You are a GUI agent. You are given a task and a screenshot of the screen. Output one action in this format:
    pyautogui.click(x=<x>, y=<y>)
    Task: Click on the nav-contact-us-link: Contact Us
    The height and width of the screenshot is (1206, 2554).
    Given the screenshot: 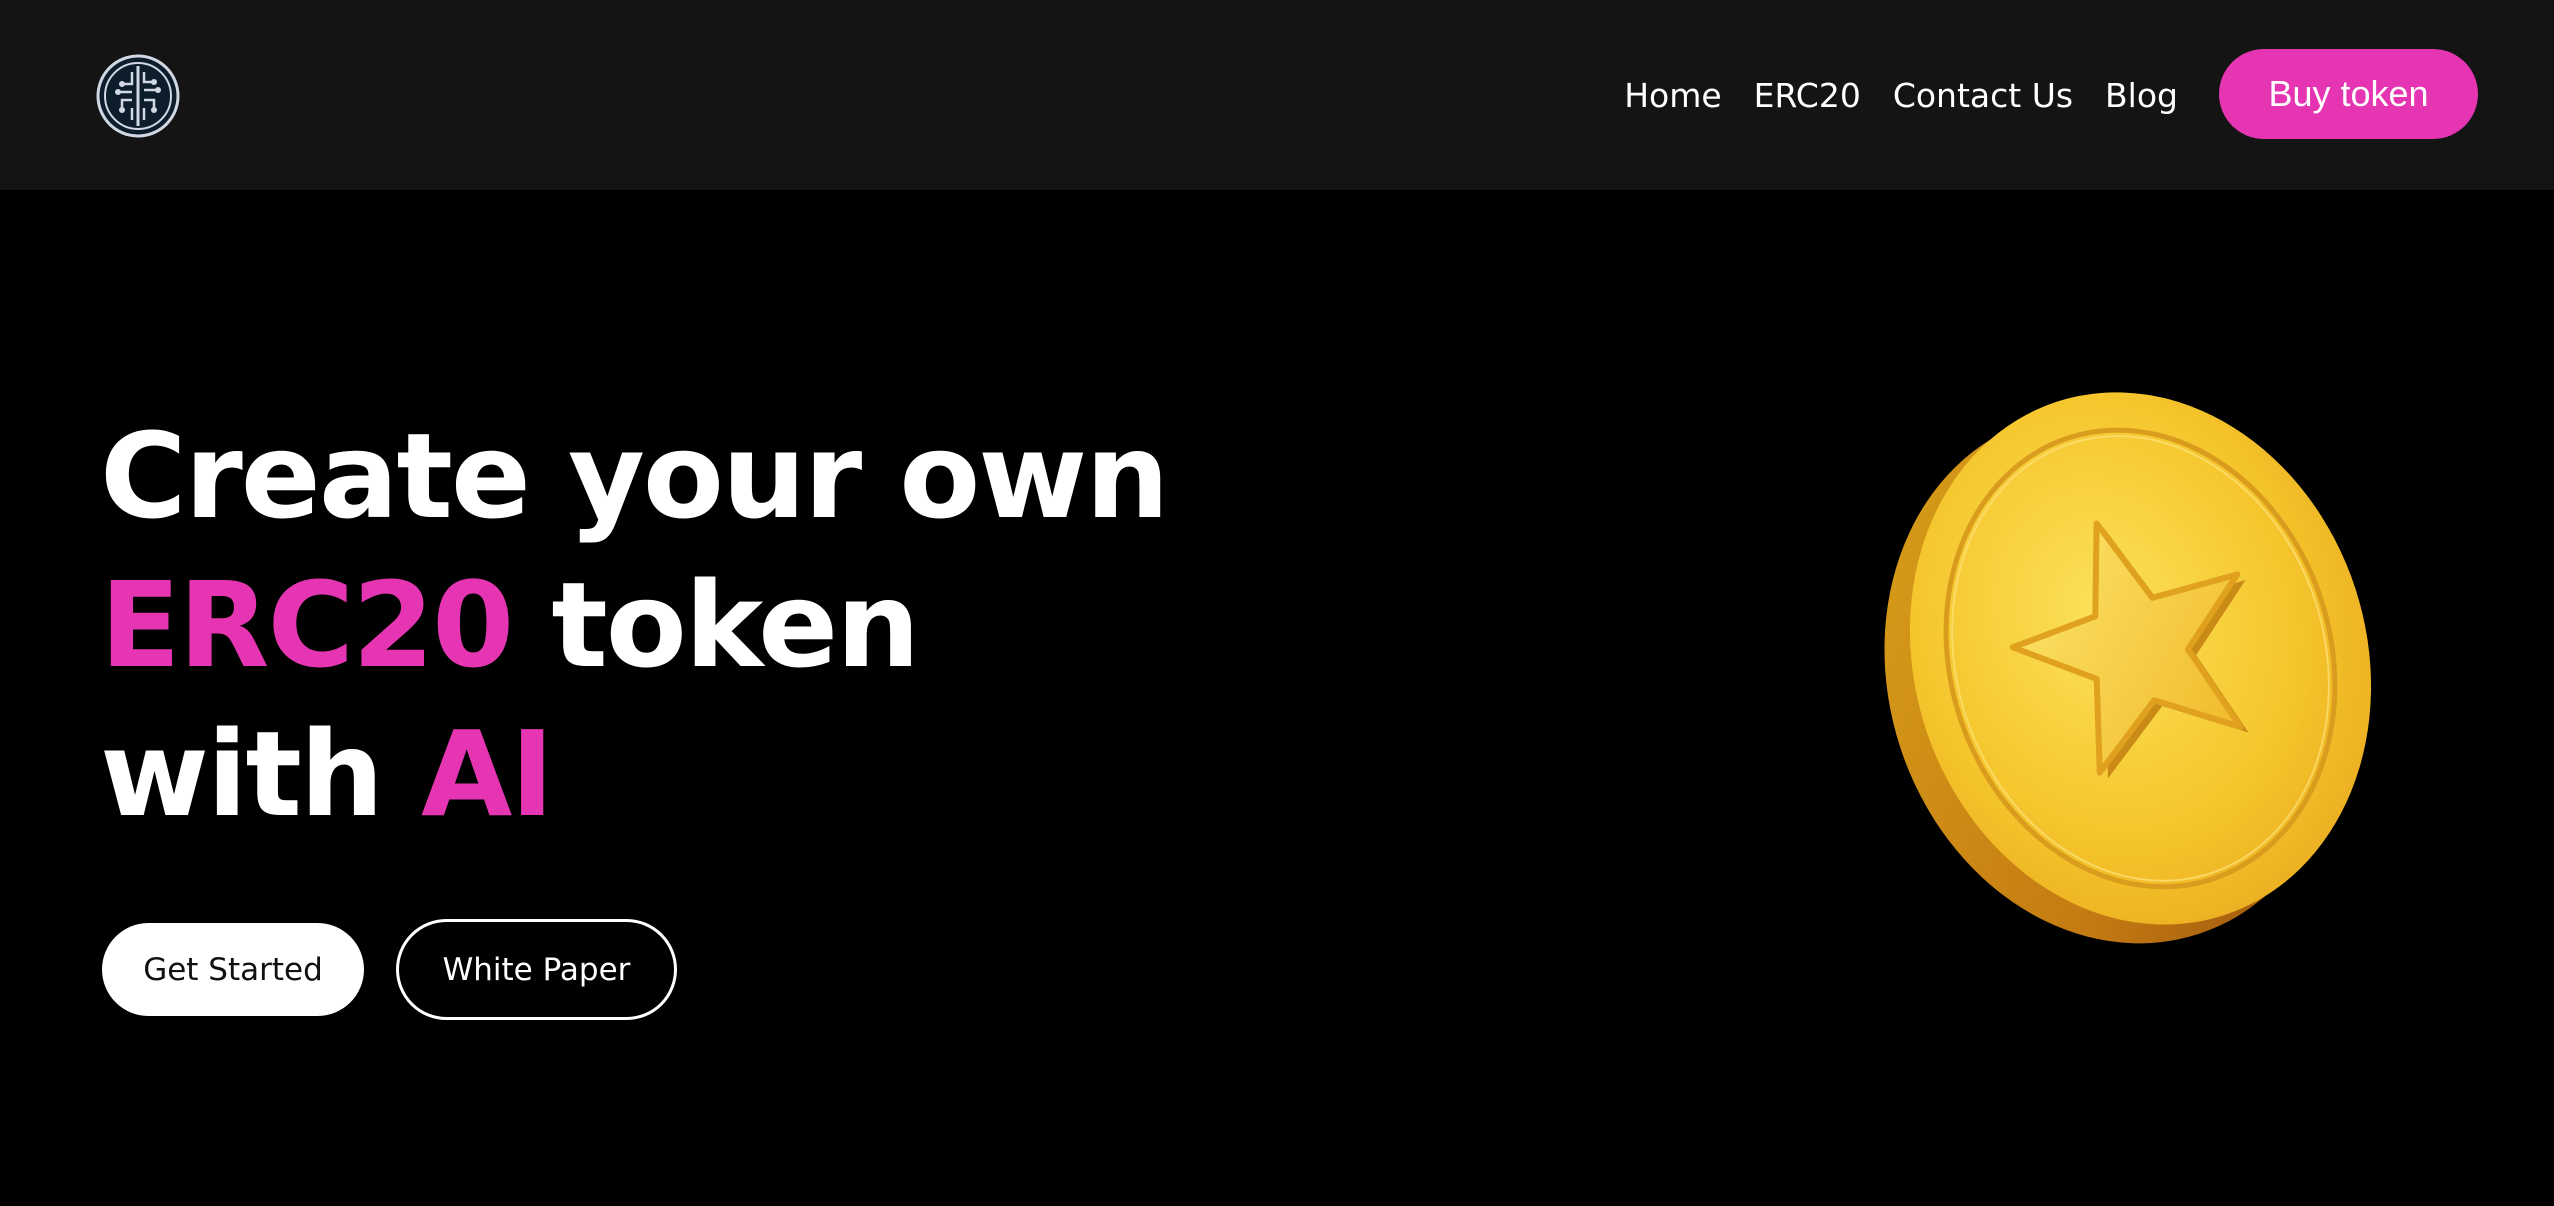 What is the action you would take?
    pyautogui.click(x=1983, y=95)
    